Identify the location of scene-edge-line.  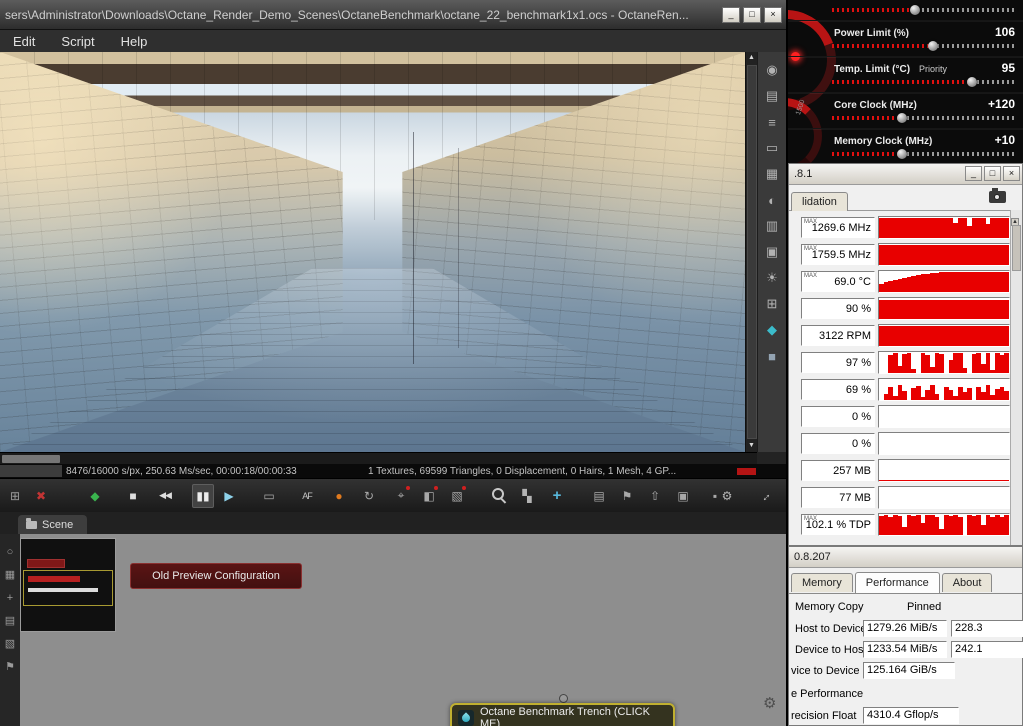
(459, 248).